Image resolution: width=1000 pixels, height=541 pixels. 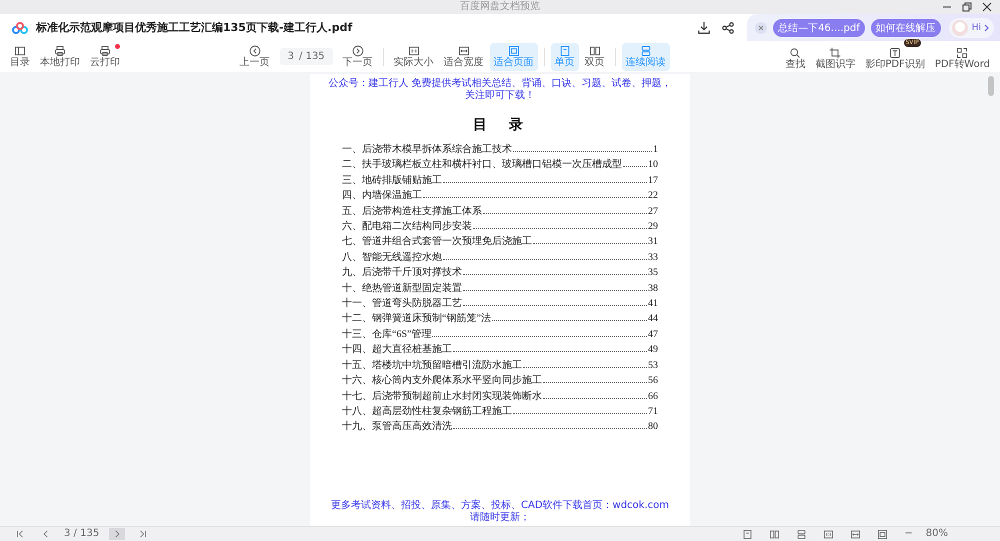 What do you see at coordinates (143, 534) in the screenshot?
I see `last-page-icon` at bounding box center [143, 534].